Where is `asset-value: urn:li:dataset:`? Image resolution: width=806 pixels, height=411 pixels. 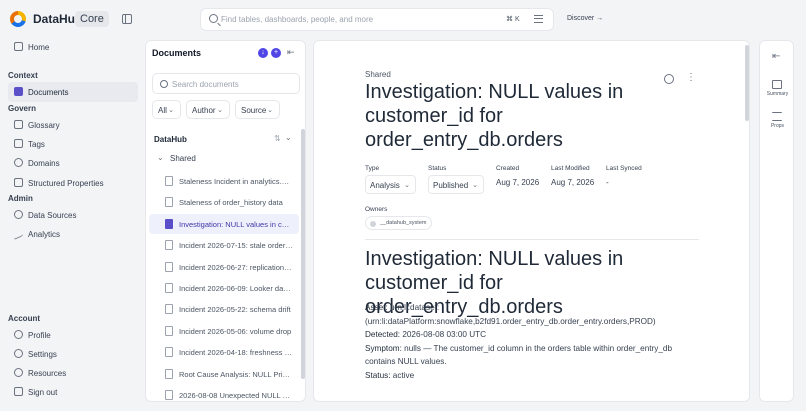
asset-value: urn:li:dataset: is located at coordinates (413, 307).